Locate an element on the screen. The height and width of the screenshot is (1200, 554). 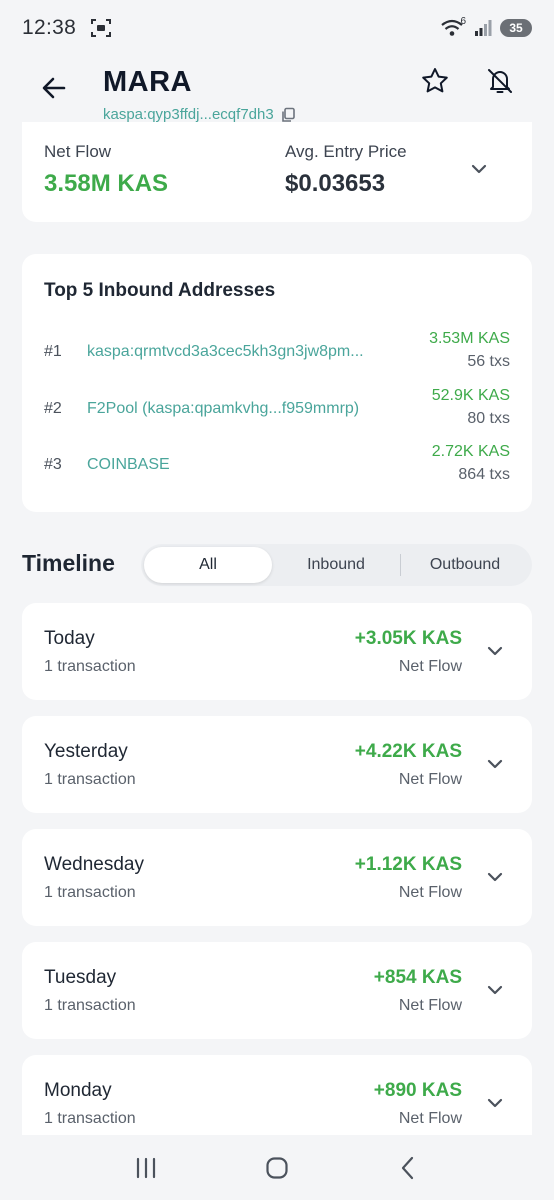
status-right: 6 35 is located at coordinates (486, 26).